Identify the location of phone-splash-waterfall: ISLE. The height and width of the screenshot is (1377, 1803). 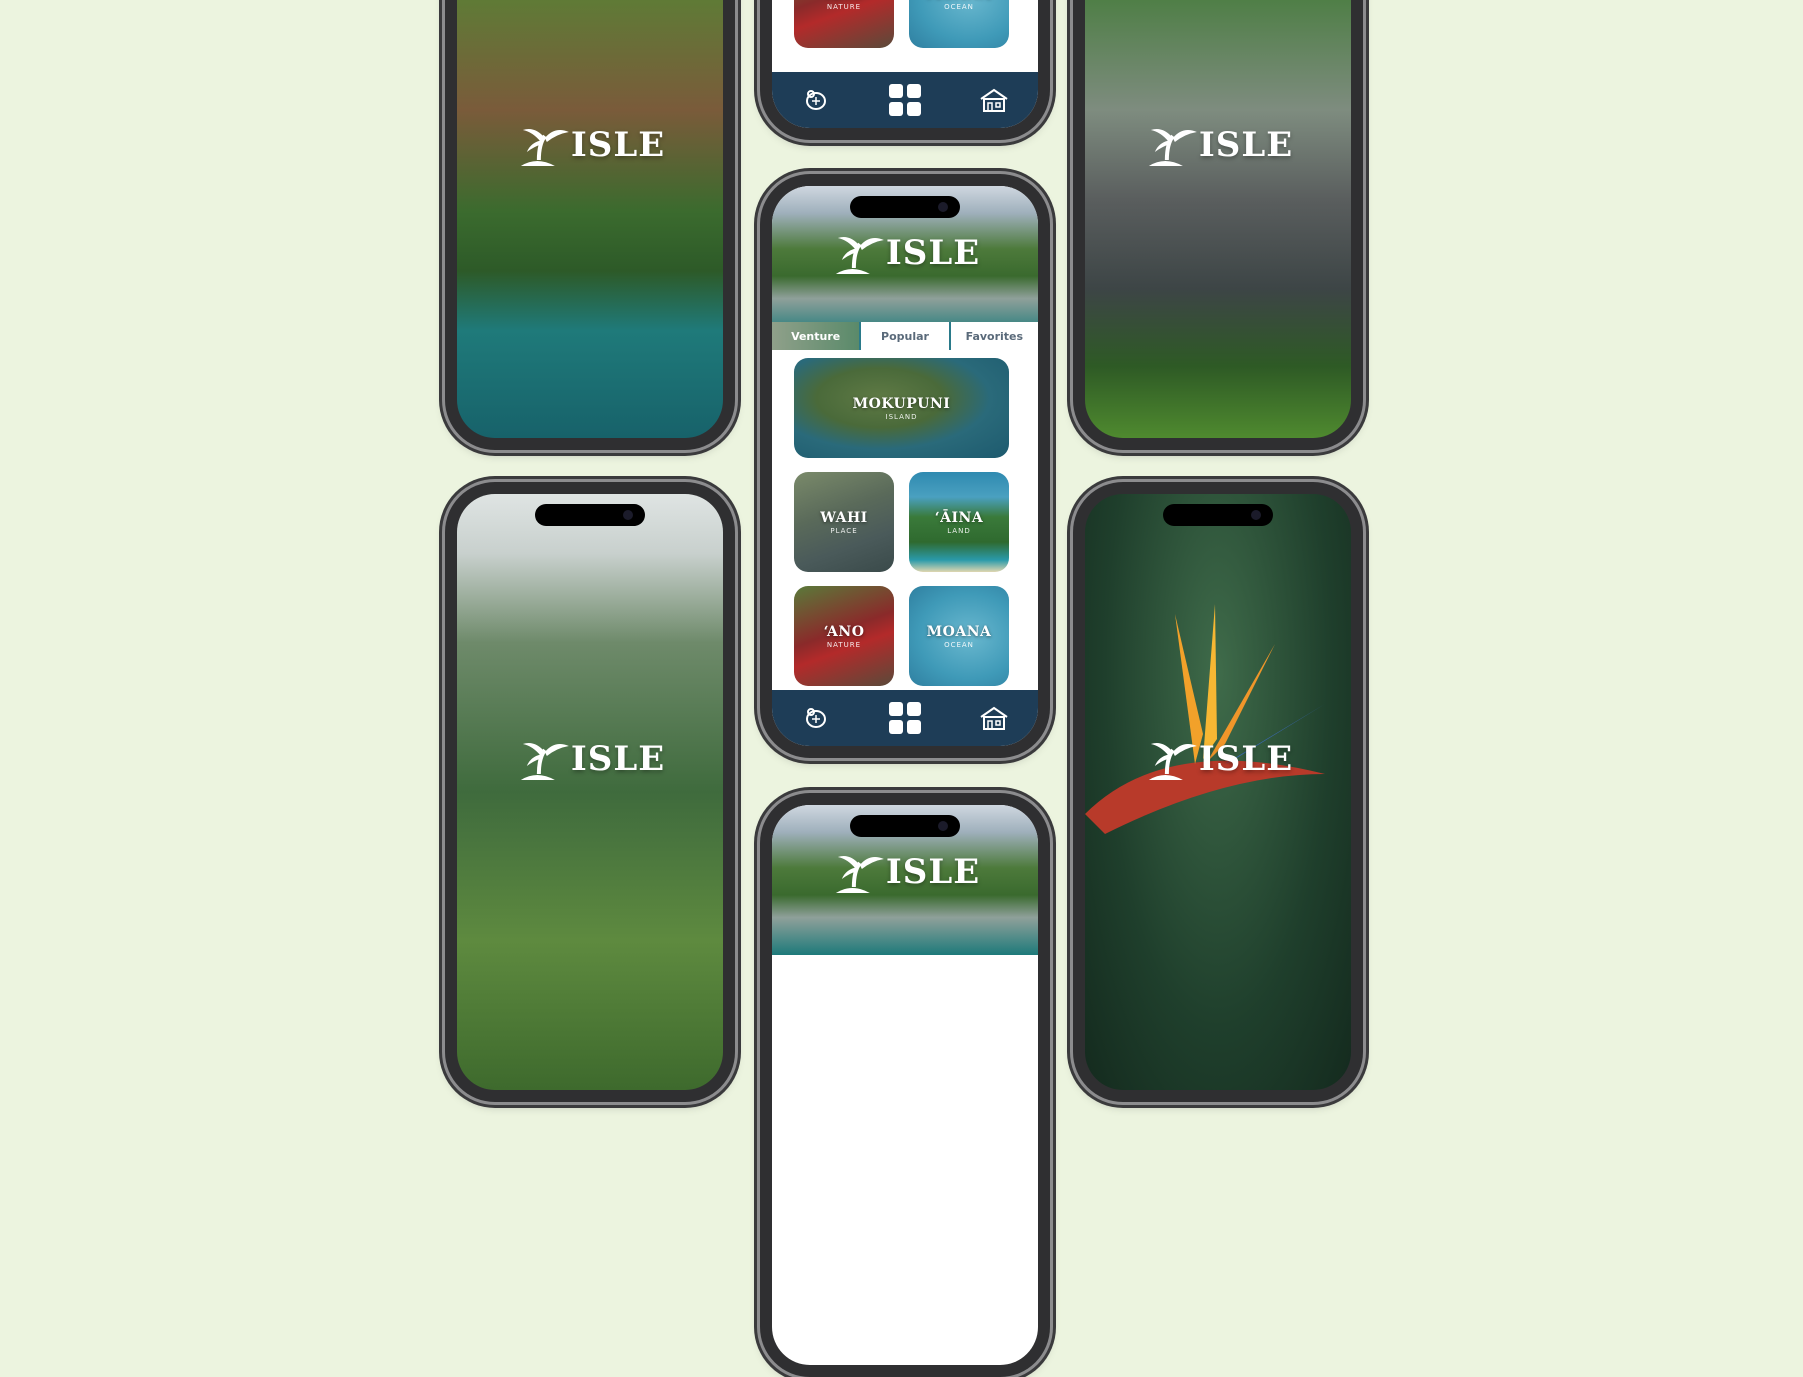
(1218, 225).